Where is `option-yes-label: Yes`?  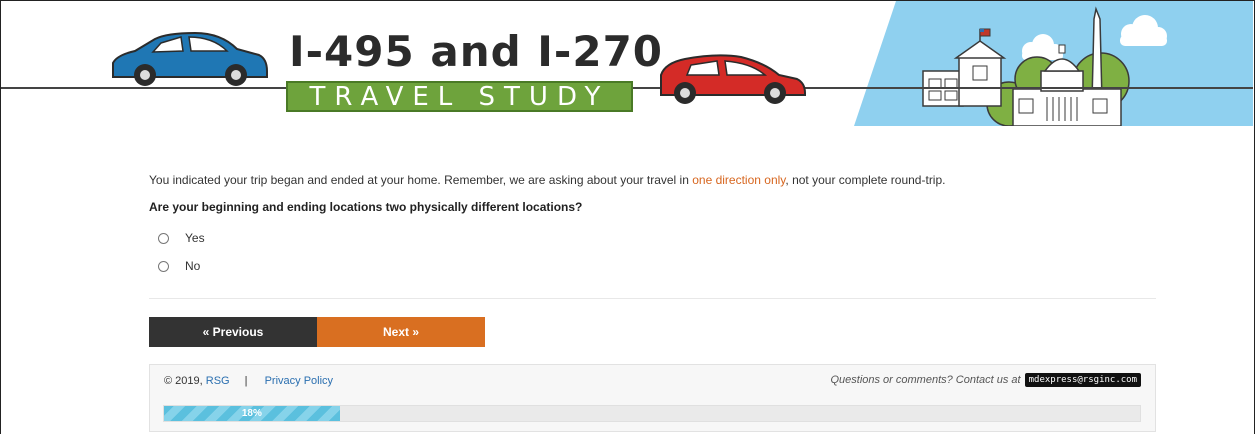 option-yes-label: Yes is located at coordinates (195, 238).